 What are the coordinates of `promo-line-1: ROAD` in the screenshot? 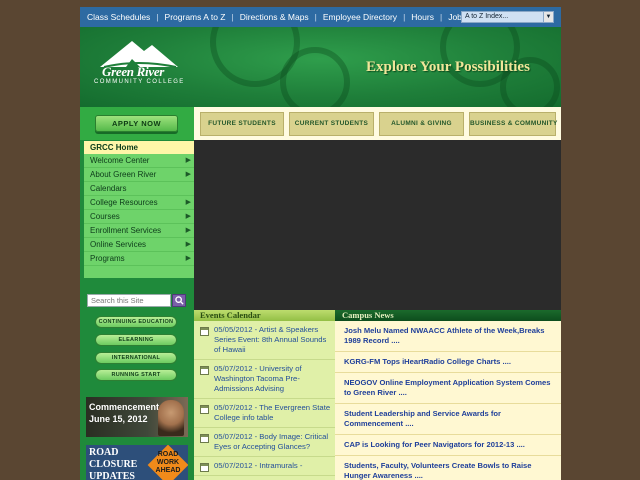 It's located at (104, 452).